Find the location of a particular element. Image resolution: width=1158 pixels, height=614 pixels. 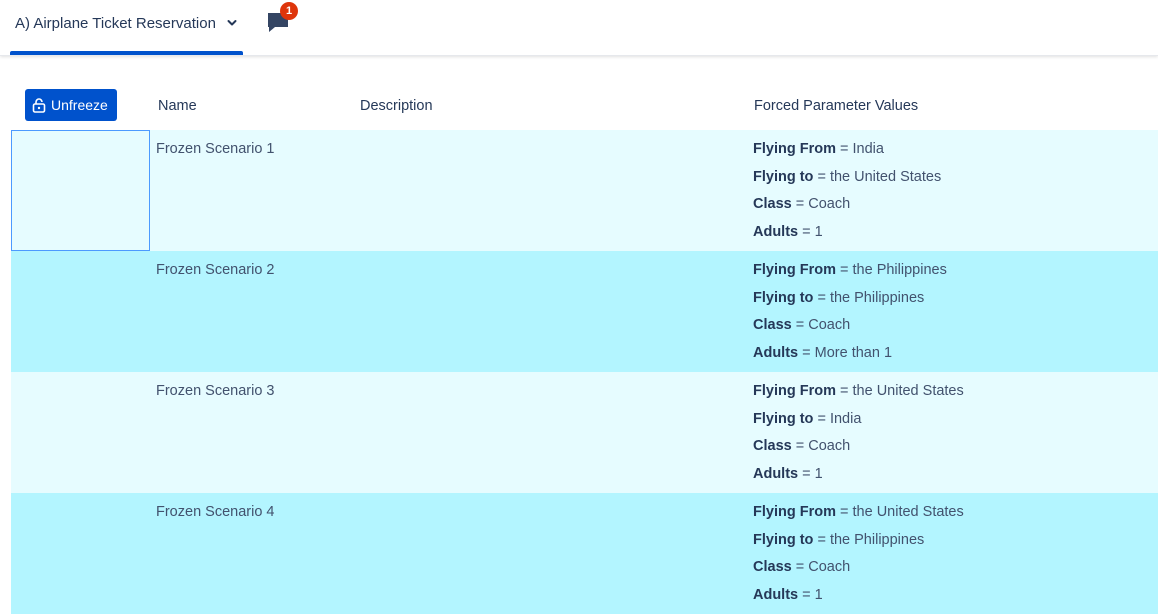

unfreeze-label: Unfreeze is located at coordinates (79, 105).